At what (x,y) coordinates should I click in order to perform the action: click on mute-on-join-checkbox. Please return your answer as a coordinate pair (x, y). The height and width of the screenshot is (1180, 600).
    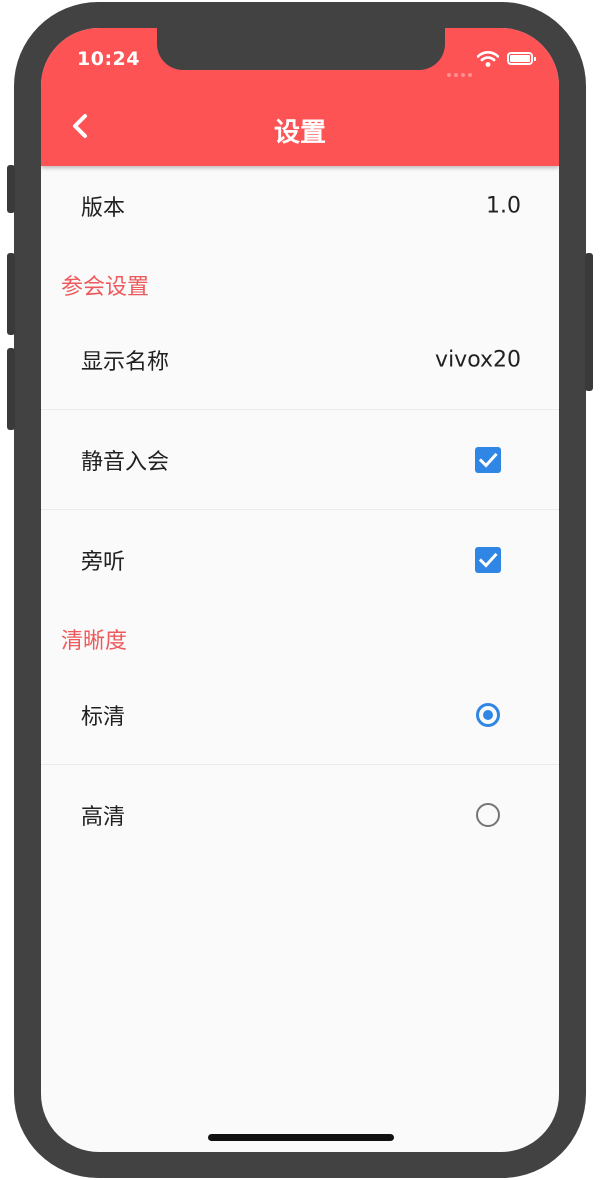
    Looking at the image, I should click on (488, 460).